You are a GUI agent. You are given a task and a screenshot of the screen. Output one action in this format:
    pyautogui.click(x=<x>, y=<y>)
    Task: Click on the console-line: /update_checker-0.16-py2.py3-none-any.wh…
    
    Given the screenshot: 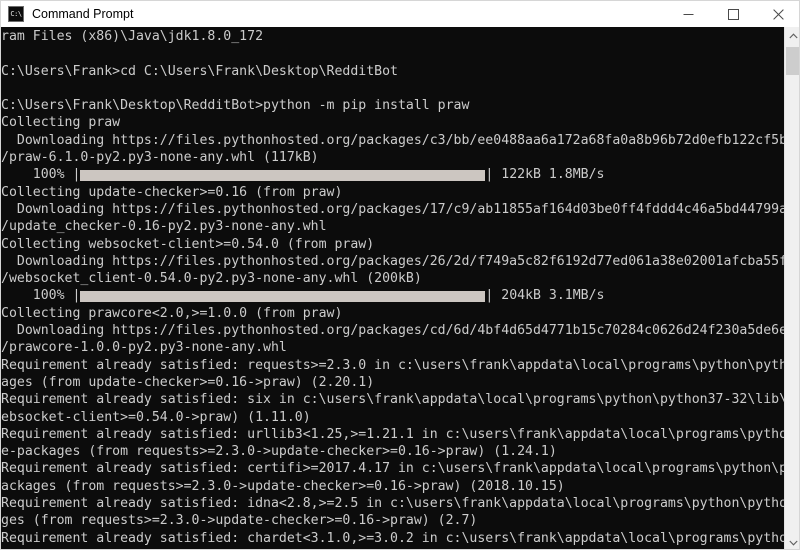 What is the action you would take?
    pyautogui.click(x=164, y=227)
    